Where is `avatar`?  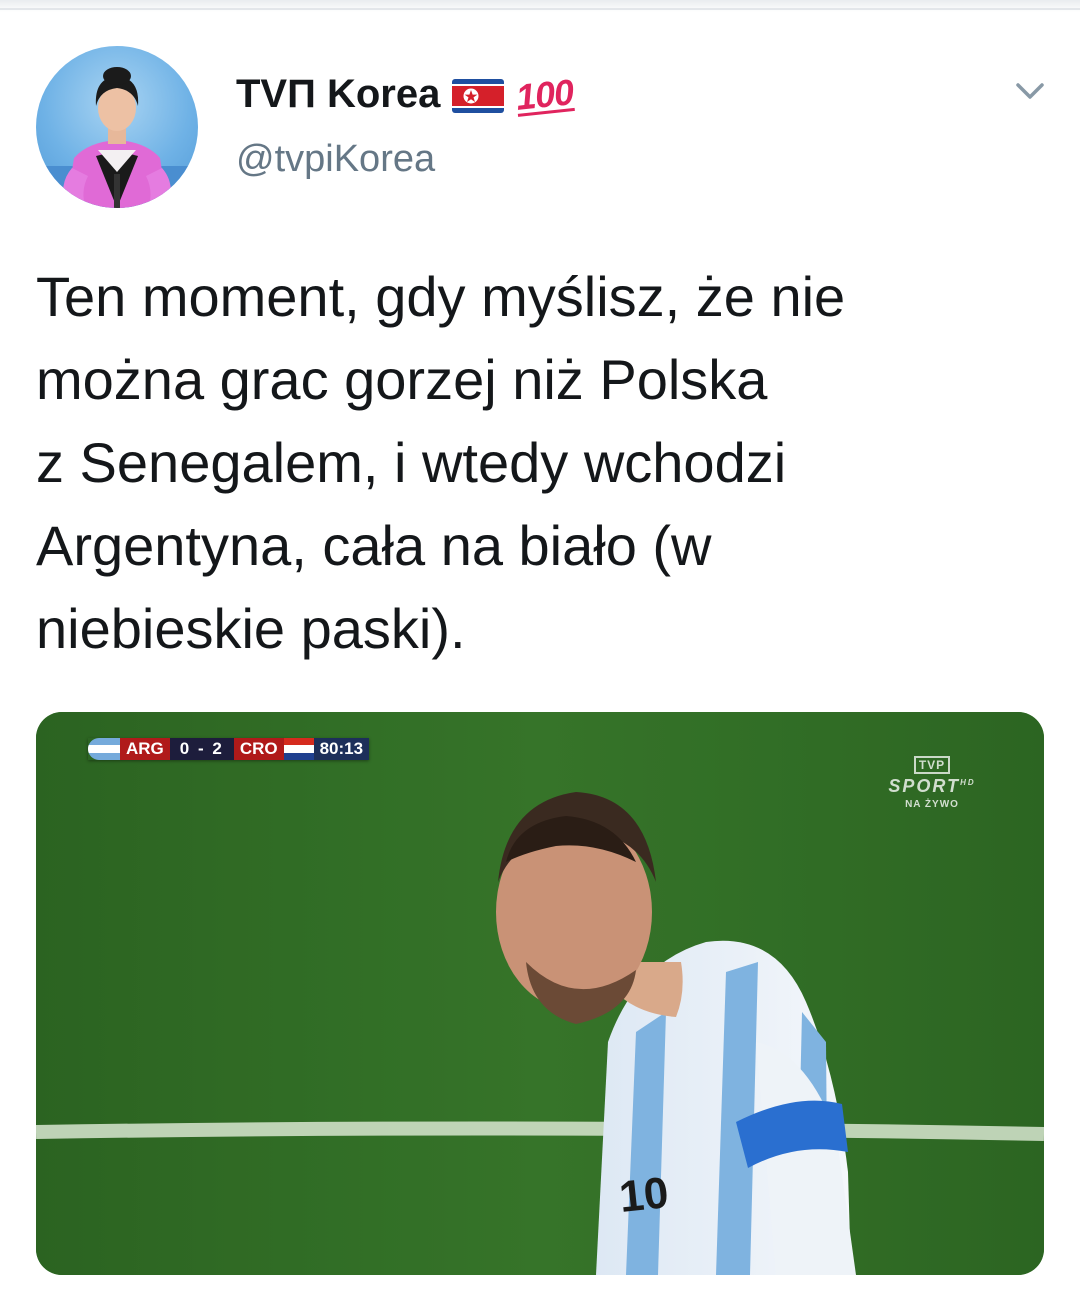 avatar is located at coordinates (117, 127).